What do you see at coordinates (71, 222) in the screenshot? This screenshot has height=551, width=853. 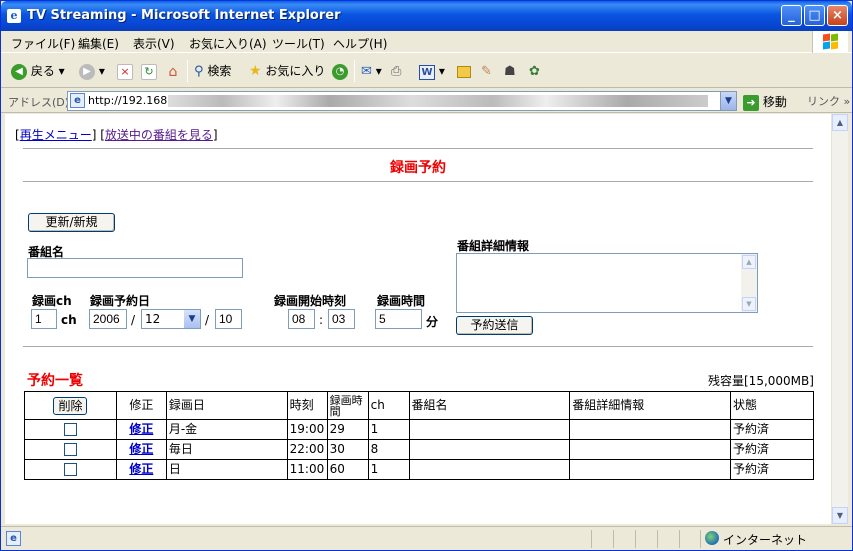 I see `refresh-new-button: 更新/新規` at bounding box center [71, 222].